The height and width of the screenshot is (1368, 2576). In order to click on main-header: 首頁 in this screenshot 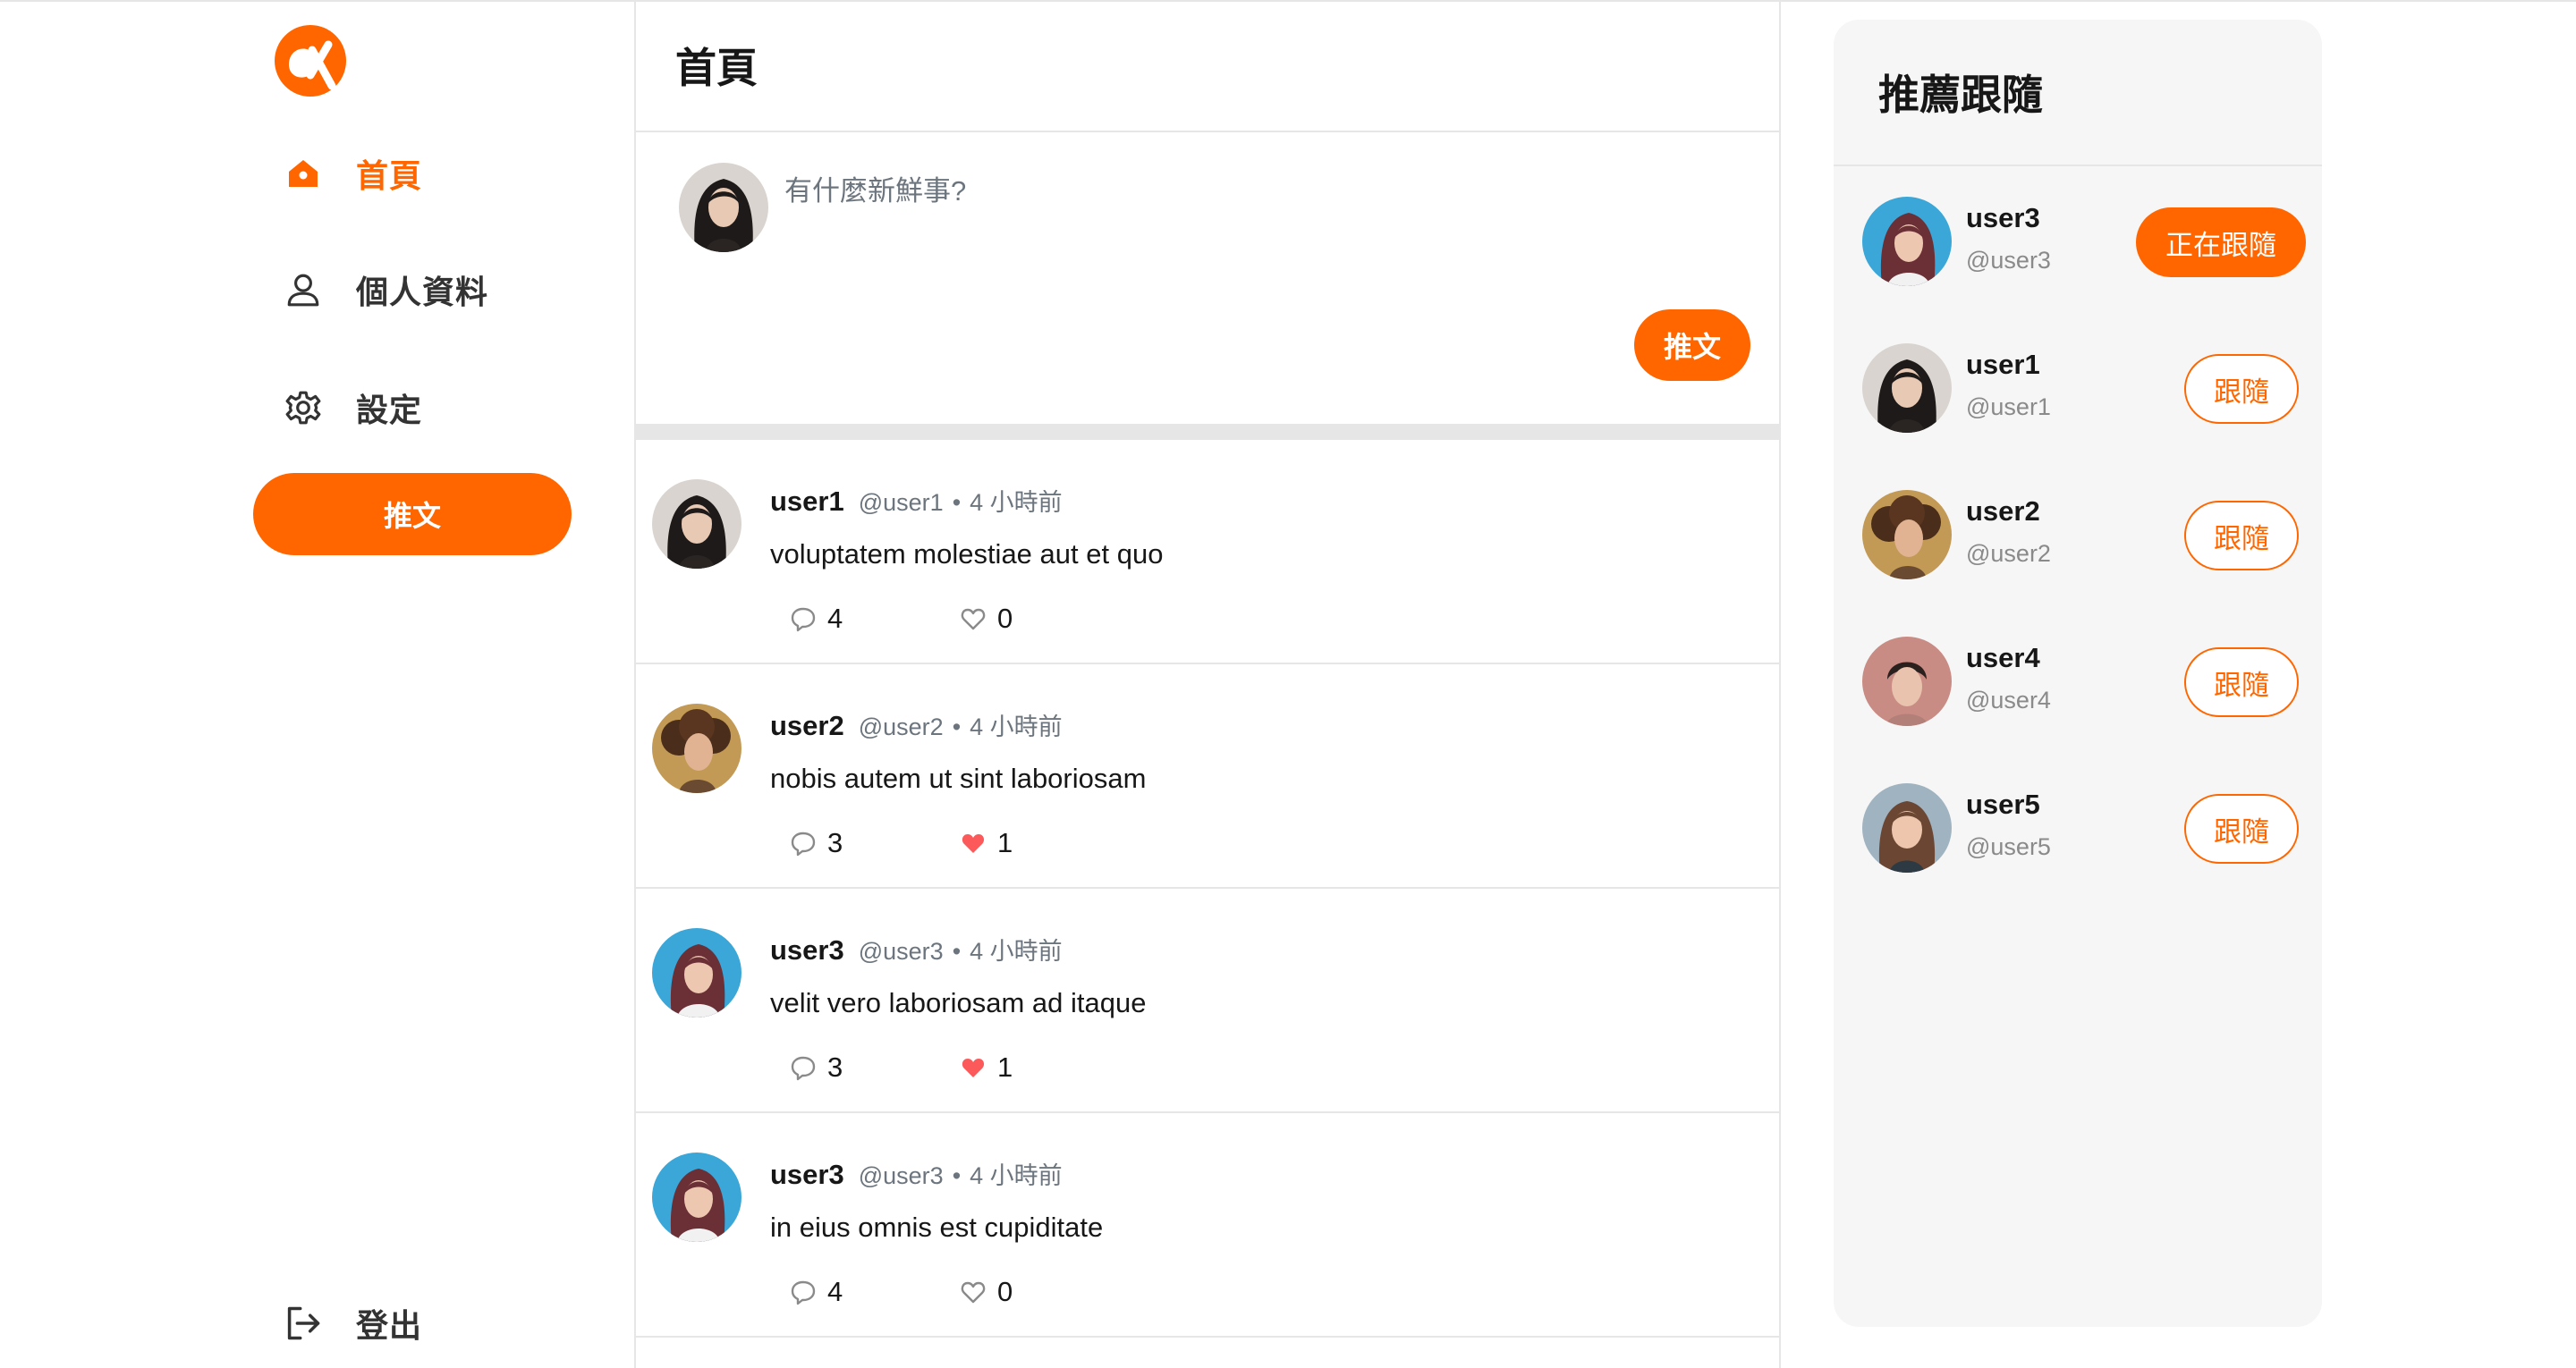, I will do `click(1207, 66)`.